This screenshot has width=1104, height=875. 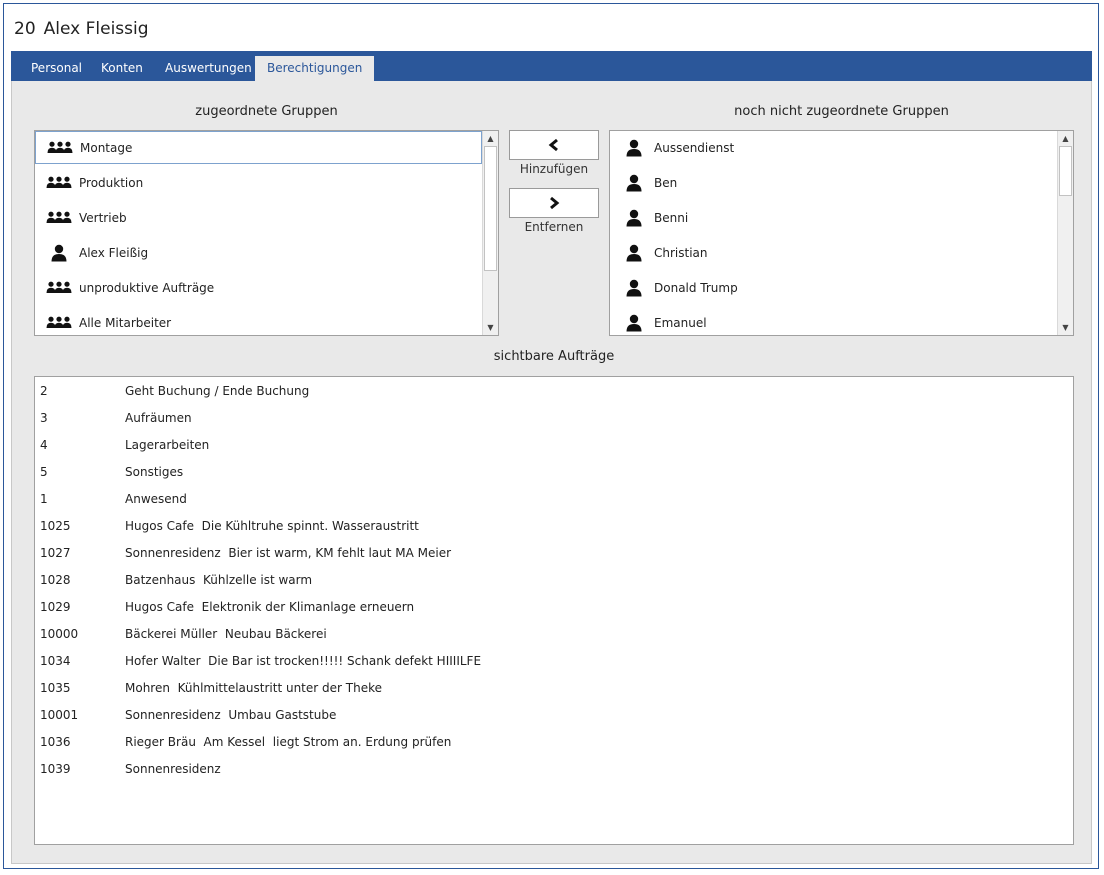 I want to click on order-row: 4 Lagerarbeiten, so click(x=554, y=444).